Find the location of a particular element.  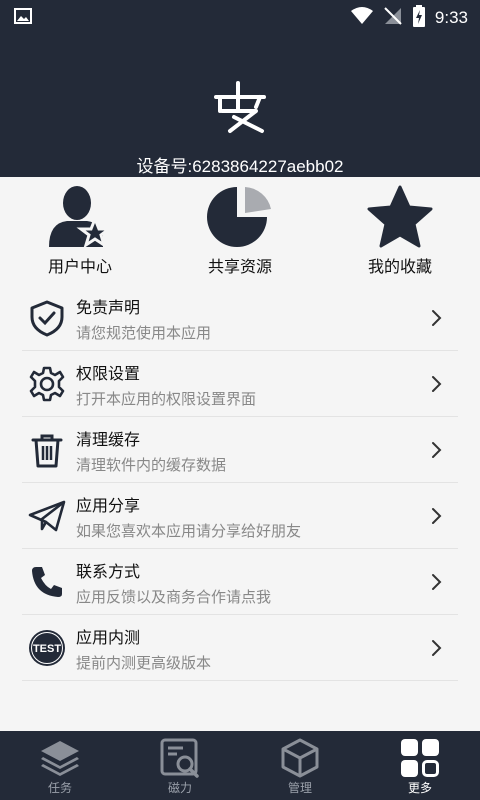

menu-item-permissions: 权限设置 打开本应用的权限设置界面 is located at coordinates (240, 384).